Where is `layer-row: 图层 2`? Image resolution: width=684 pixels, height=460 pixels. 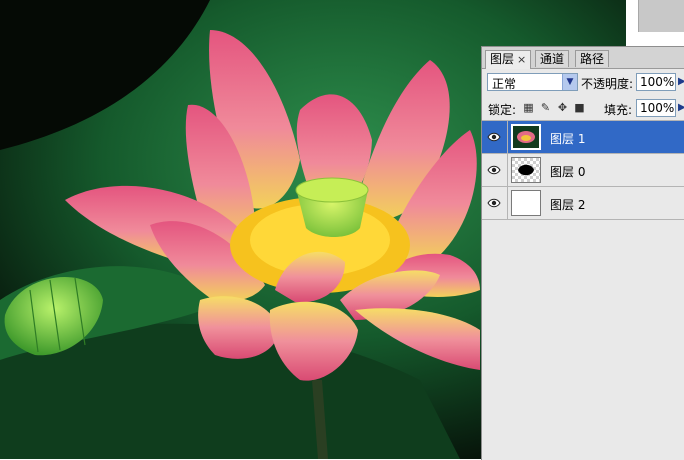
layer-row: 图层 2 is located at coordinates (583, 203).